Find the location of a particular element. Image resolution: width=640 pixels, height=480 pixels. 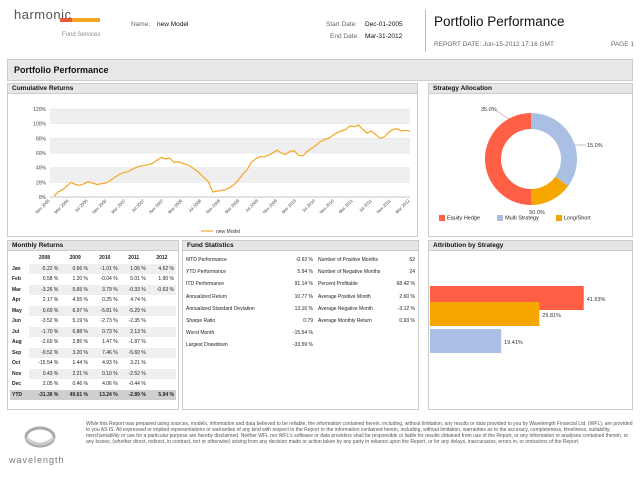

stat-row: Number of Negative Months 24 is located at coordinates (366, 272).